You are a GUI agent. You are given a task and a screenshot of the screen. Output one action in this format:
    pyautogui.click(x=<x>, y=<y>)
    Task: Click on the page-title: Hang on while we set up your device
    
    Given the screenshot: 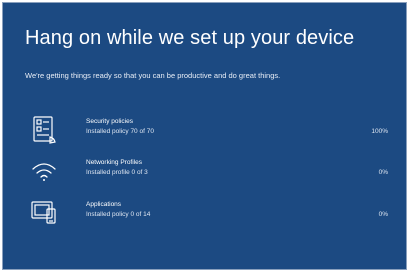 What is the action you would take?
    pyautogui.click(x=190, y=38)
    